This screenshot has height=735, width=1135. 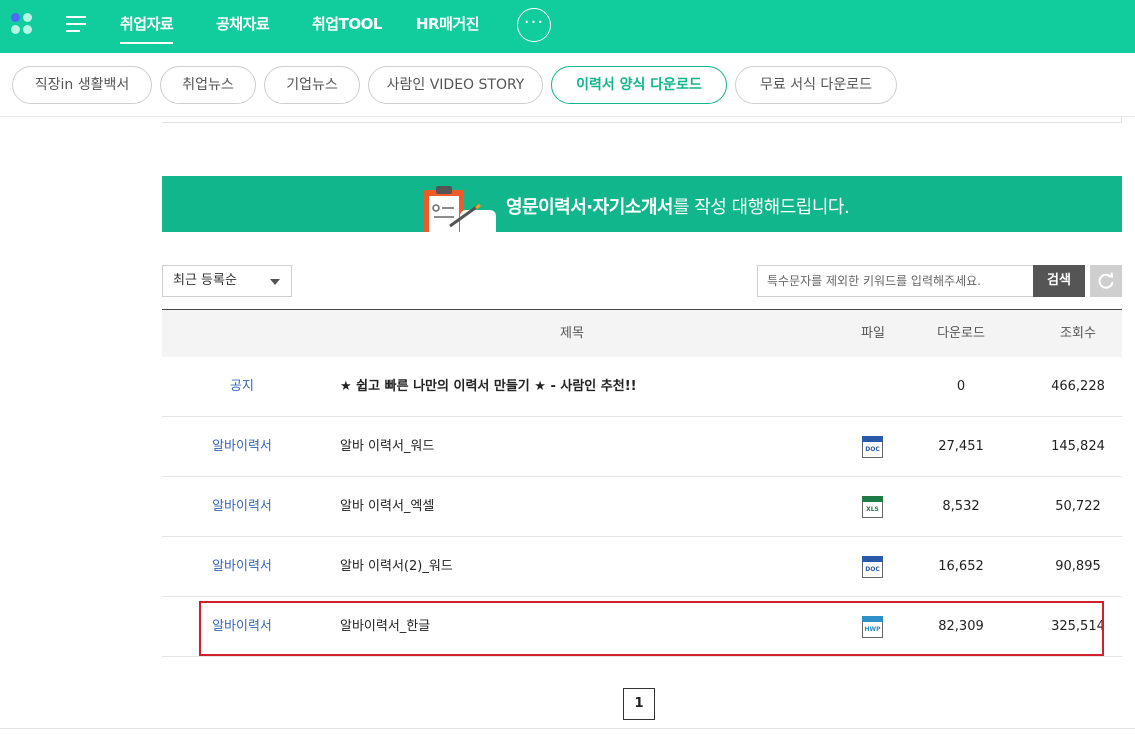 I want to click on menu-icon, so click(x=76, y=24).